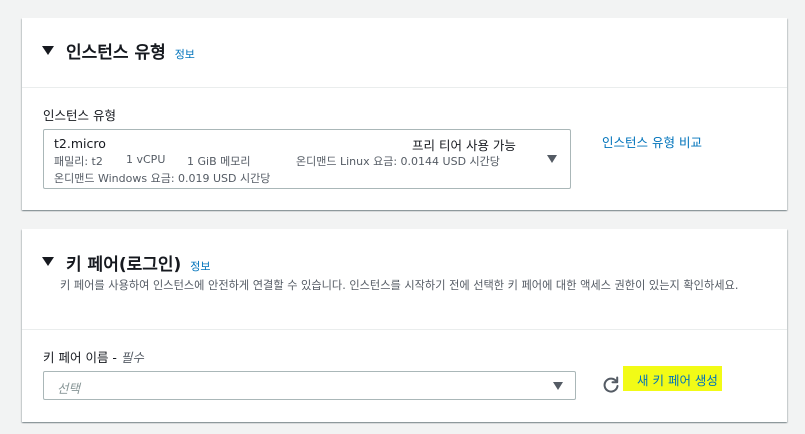 This screenshot has width=805, height=434. What do you see at coordinates (219, 161) in the screenshot?
I see `instance-memory: 1 GiB 메모리` at bounding box center [219, 161].